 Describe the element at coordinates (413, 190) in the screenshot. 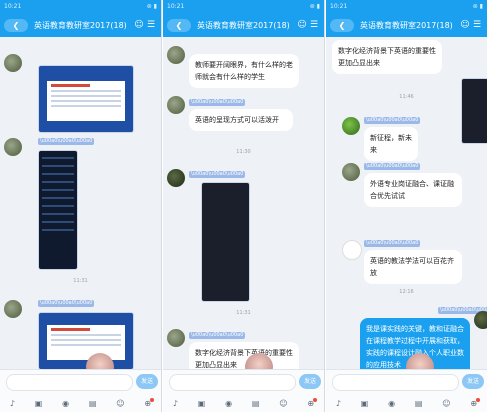

I see `message-bubble: 外语专业岗证融合、课证融合优先试试` at that location.